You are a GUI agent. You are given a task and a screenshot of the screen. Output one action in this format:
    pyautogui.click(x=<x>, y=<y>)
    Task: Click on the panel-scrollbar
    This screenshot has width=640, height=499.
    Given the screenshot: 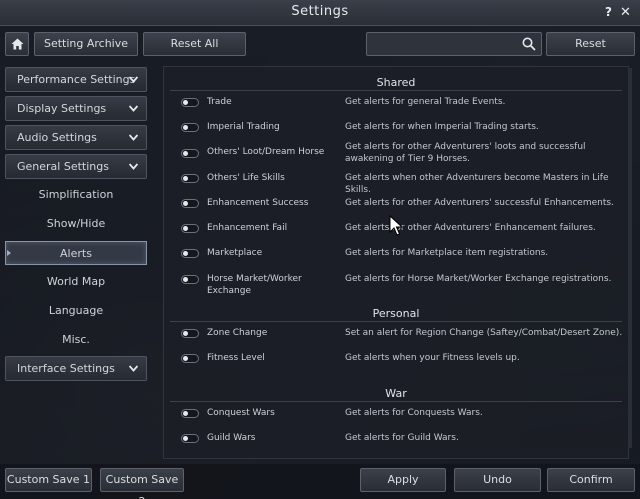 What is the action you would take?
    pyautogui.click(x=630, y=258)
    